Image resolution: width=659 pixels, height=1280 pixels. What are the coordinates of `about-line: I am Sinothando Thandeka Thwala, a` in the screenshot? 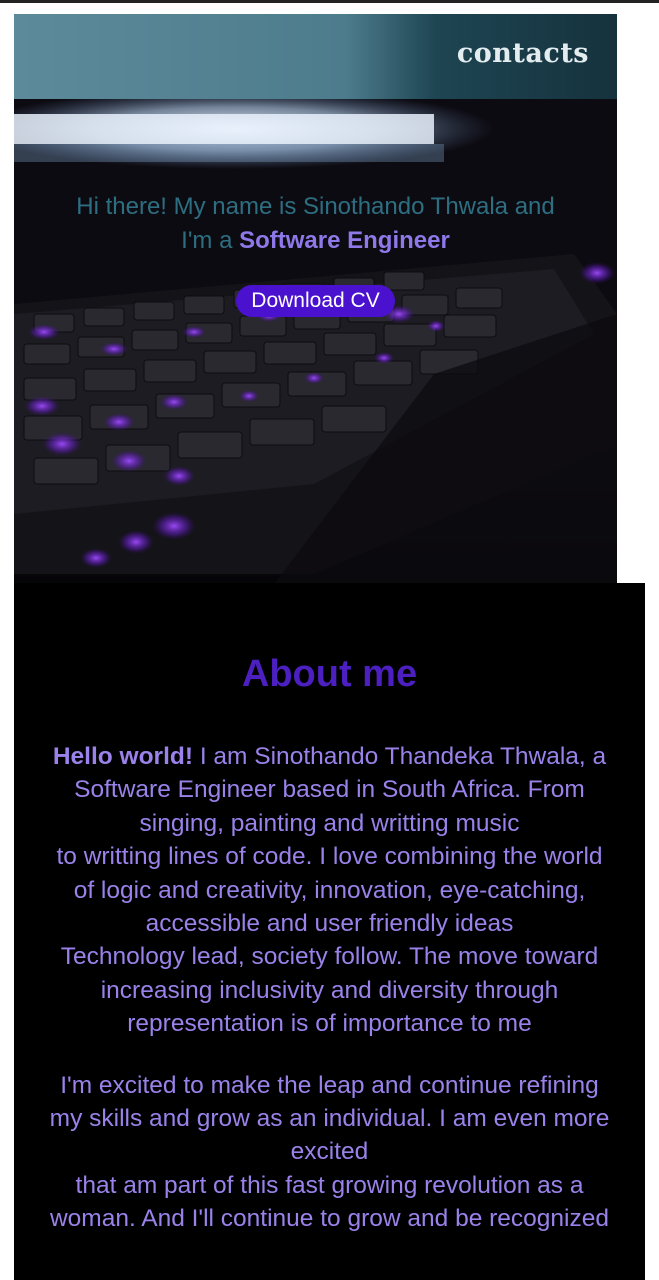 It's located at (400, 756).